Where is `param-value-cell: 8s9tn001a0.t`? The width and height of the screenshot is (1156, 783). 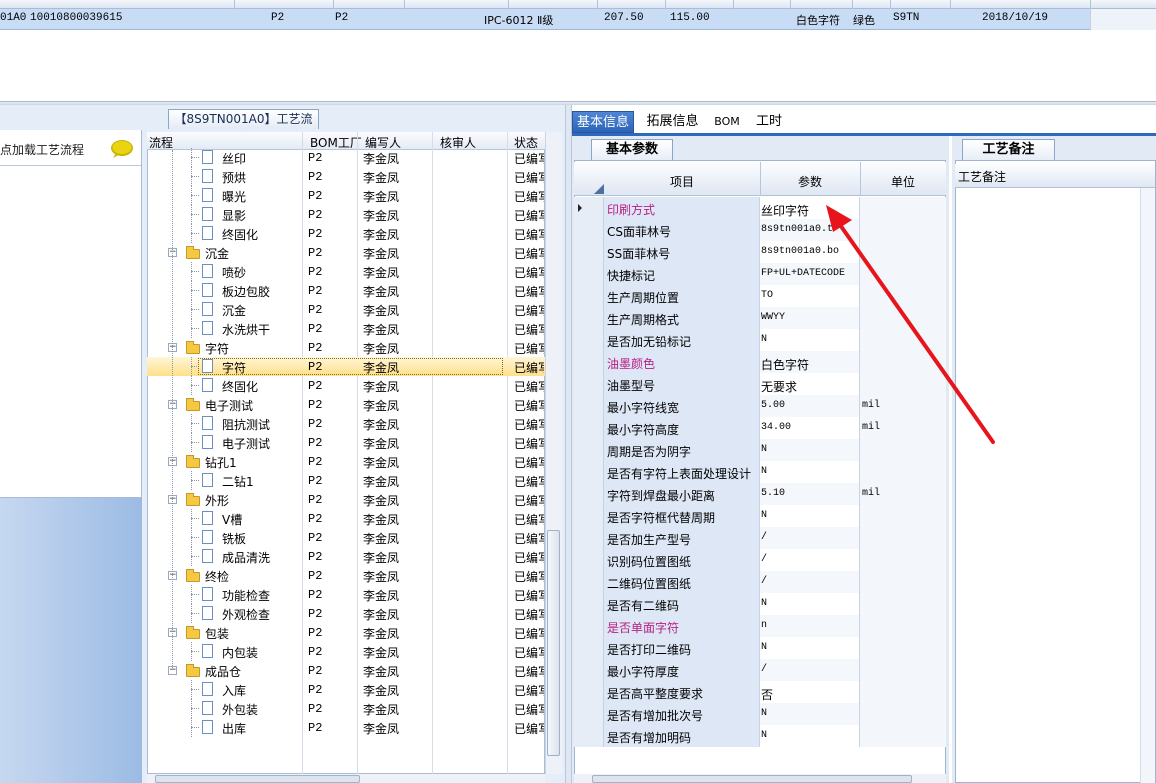
param-value-cell: 8s9tn001a0.t is located at coordinates (810, 230).